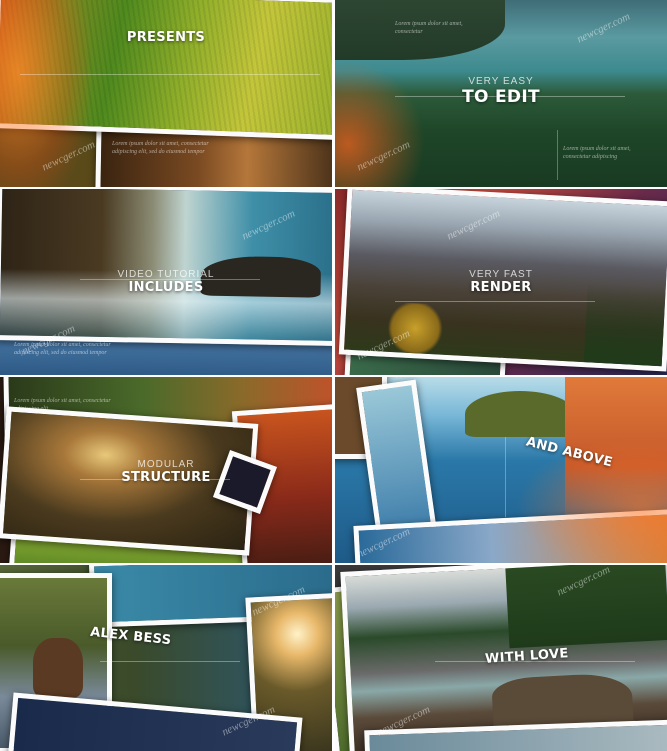 This screenshot has width=667, height=751. I want to click on panel-render: VERY FAST RENDER newcger.com newcger.com, so click(501, 282).